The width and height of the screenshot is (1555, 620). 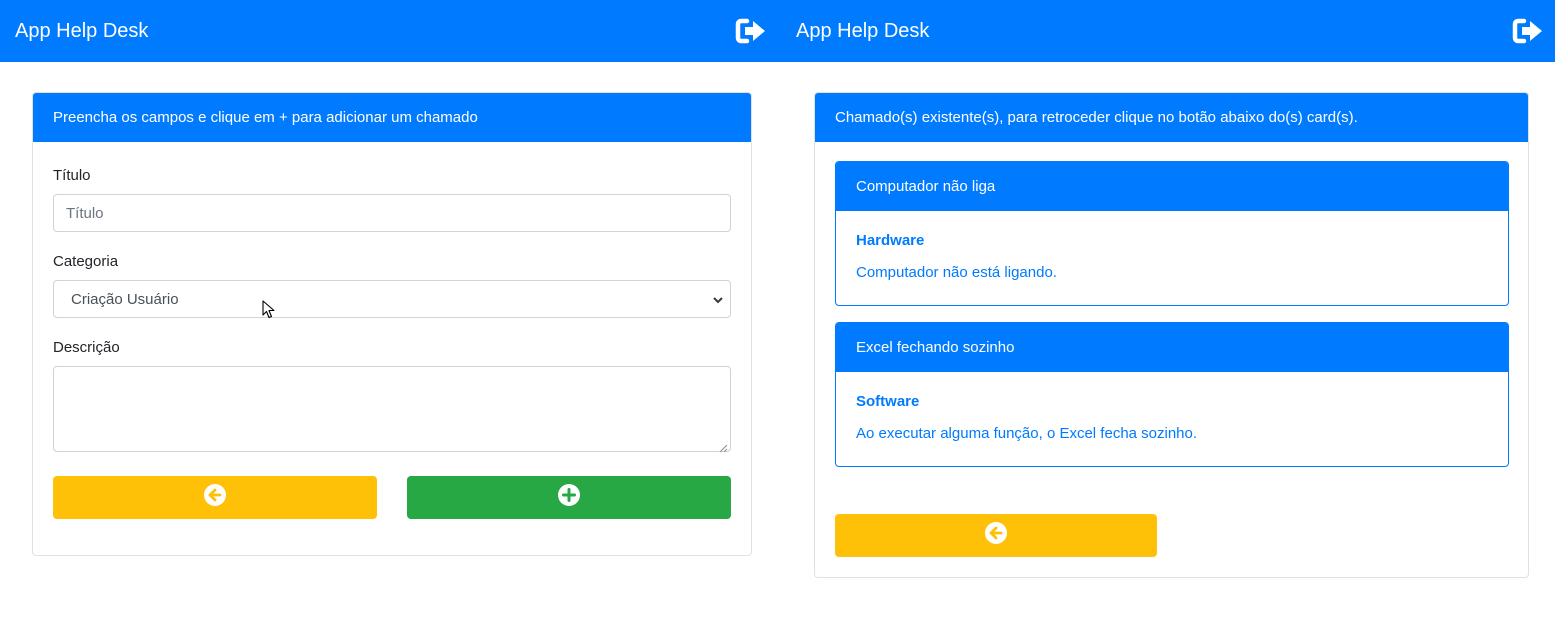 What do you see at coordinates (723, 446) in the screenshot?
I see `resize-handle-icon` at bounding box center [723, 446].